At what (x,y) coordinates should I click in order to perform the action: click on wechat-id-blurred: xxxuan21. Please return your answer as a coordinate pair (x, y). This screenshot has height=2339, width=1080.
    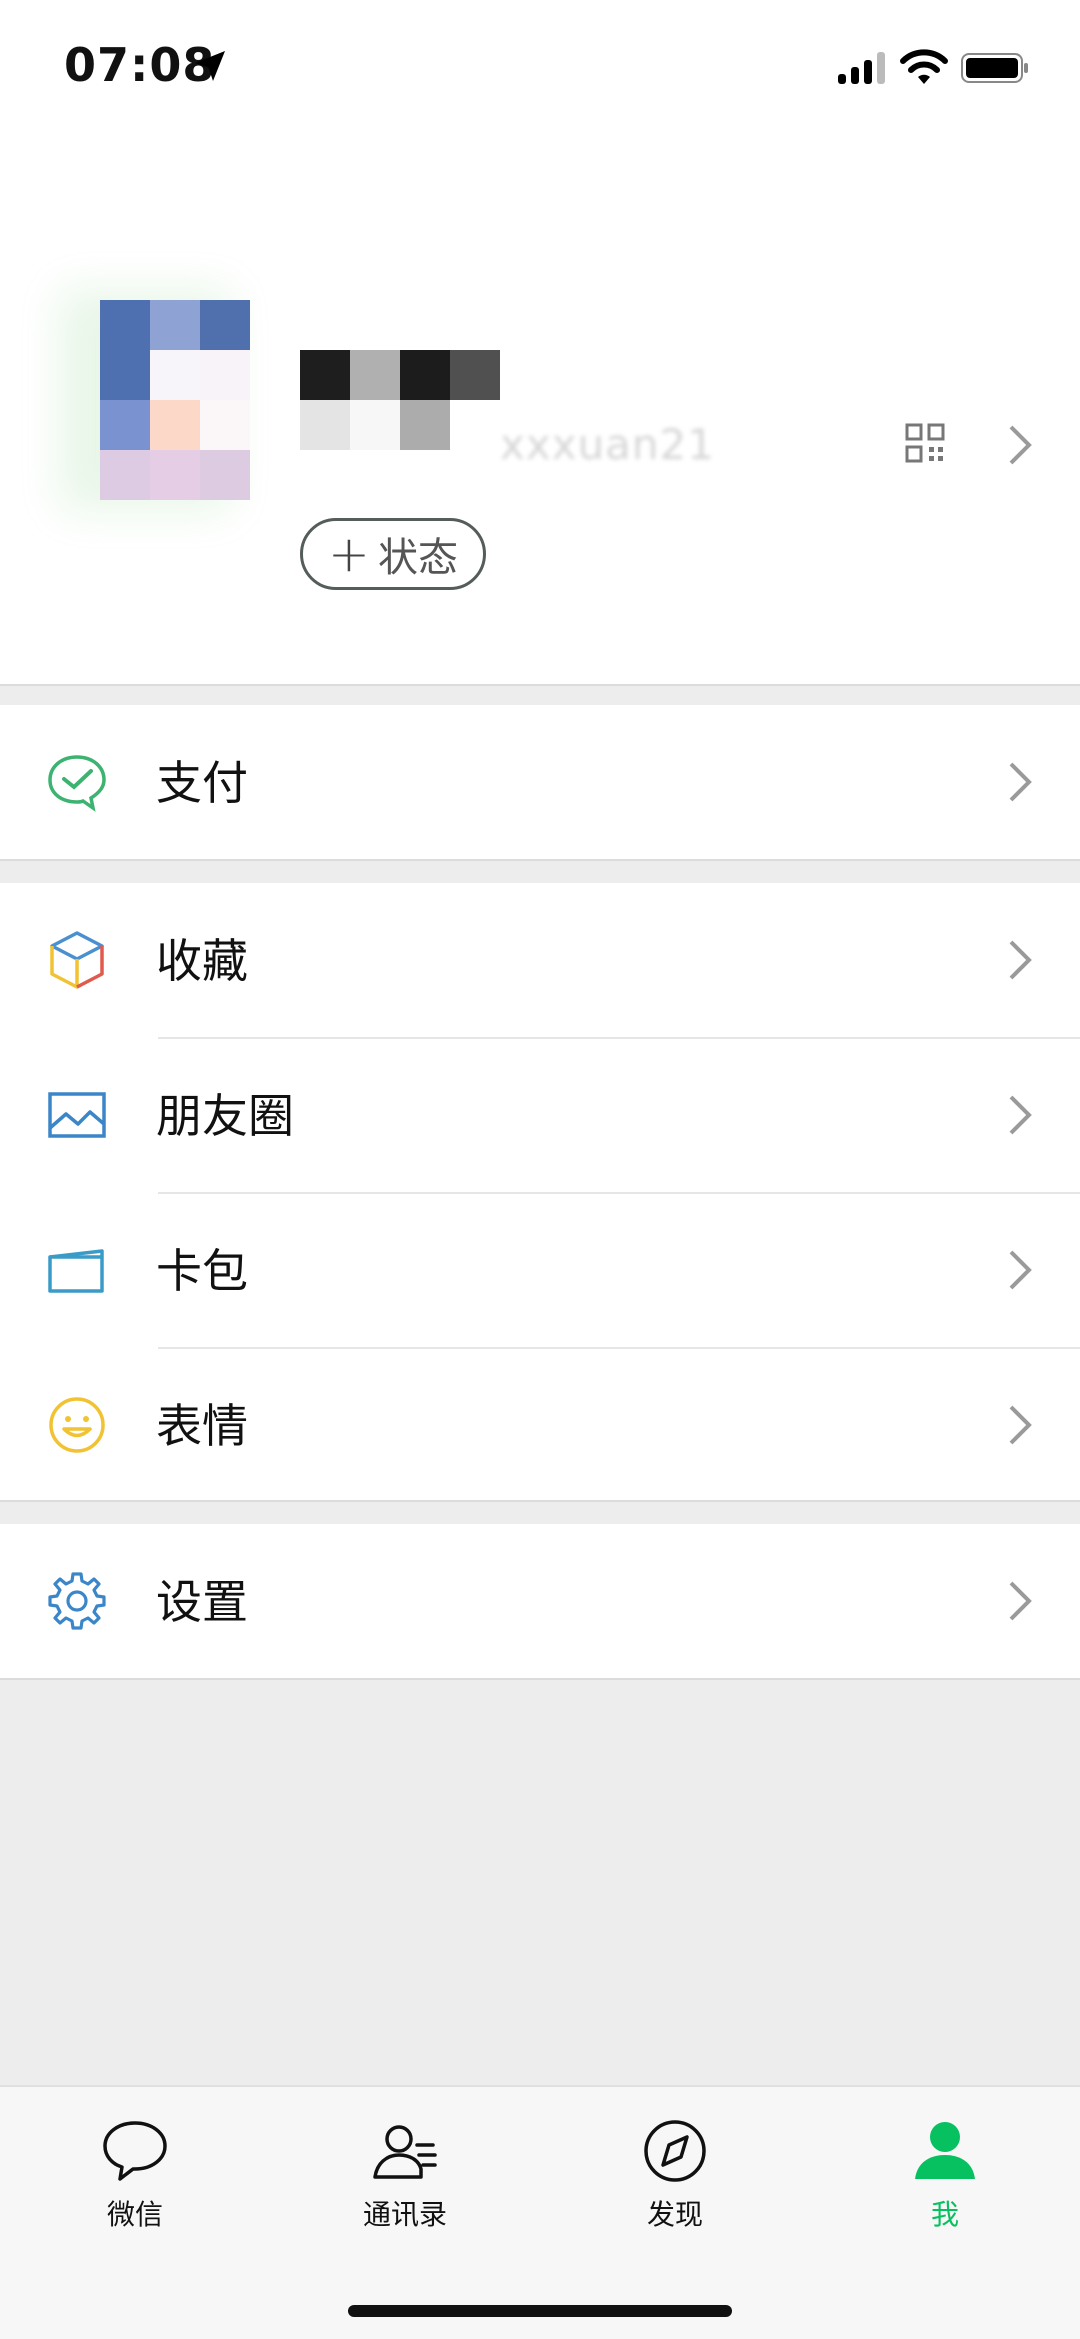
    Looking at the image, I should click on (607, 444).